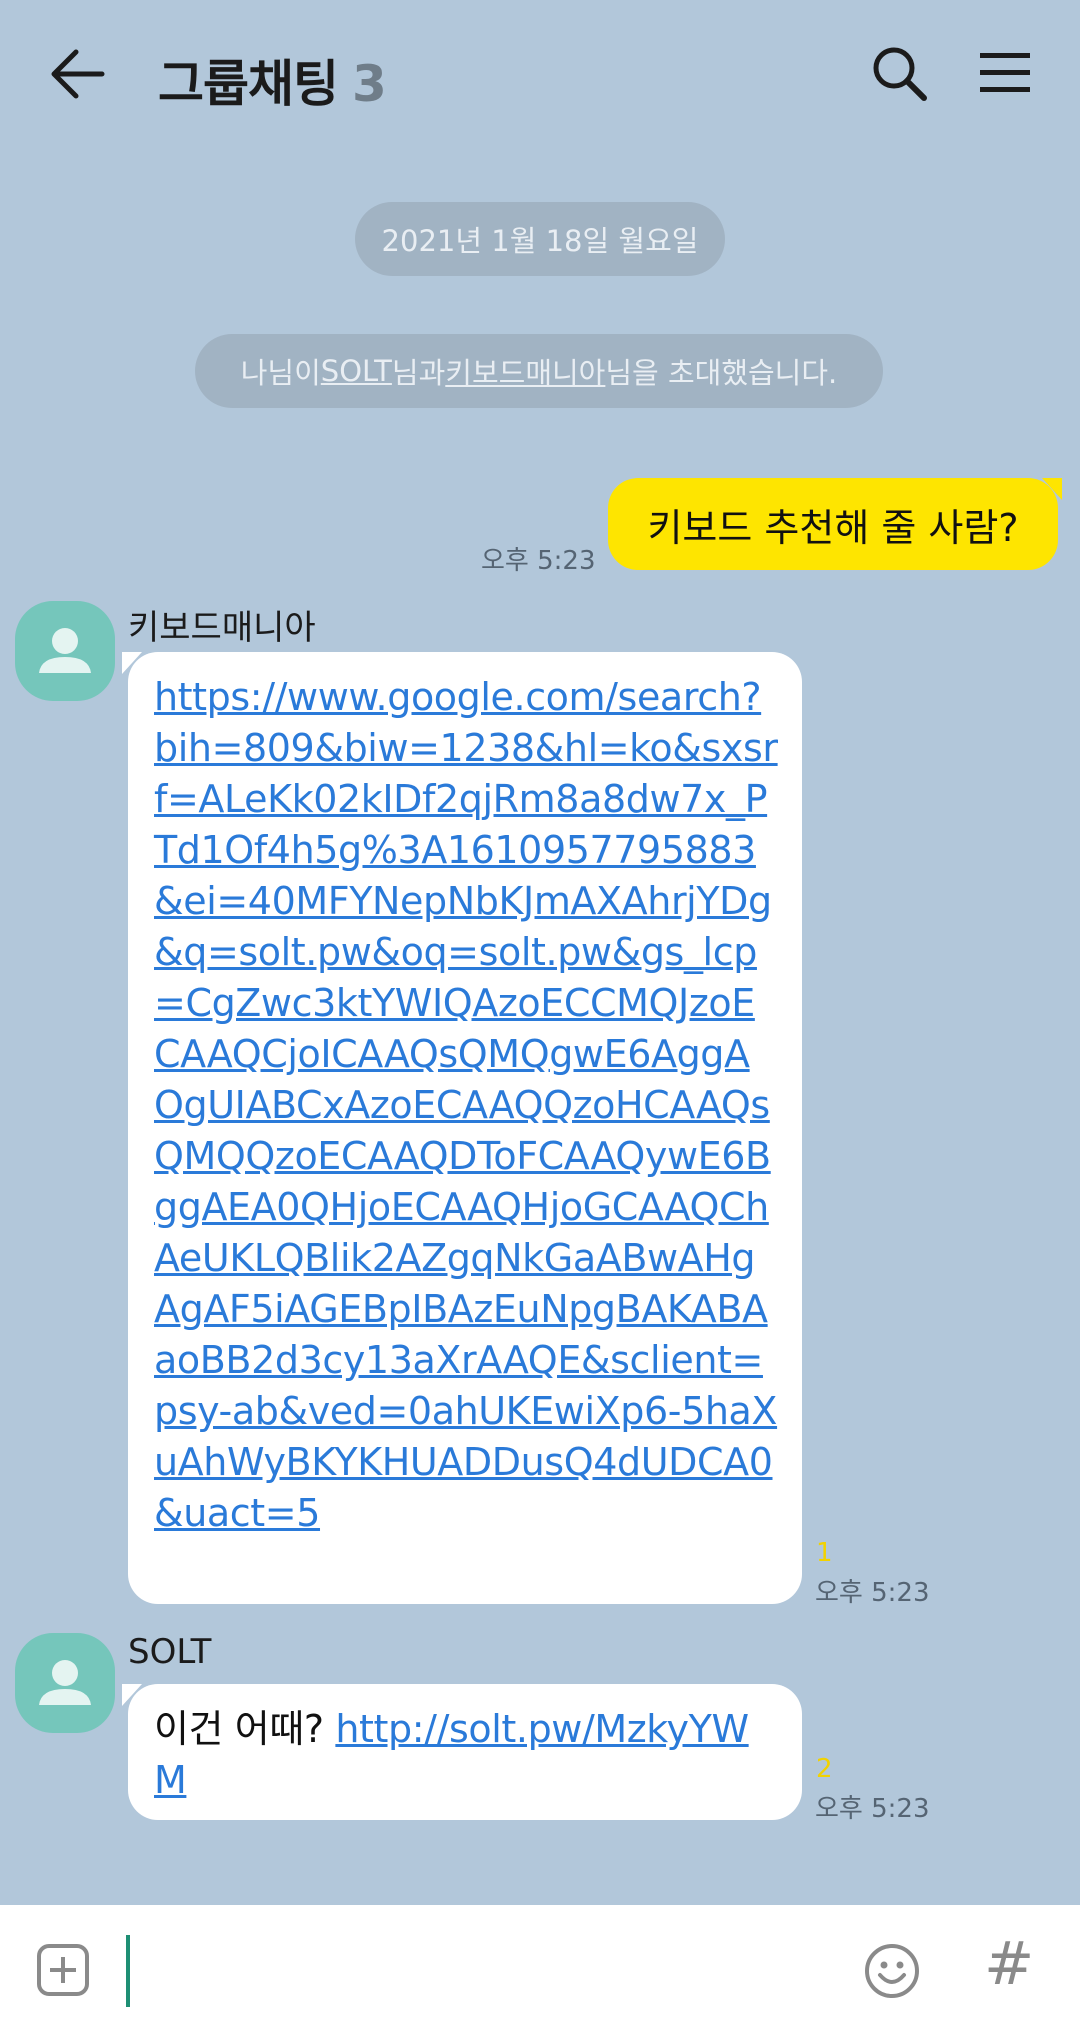 Image resolution: width=1080 pixels, height=2031 pixels. Describe the element at coordinates (540, 239) in the screenshot. I see `date-divider: 2021년 1월 18일 월요일` at that location.